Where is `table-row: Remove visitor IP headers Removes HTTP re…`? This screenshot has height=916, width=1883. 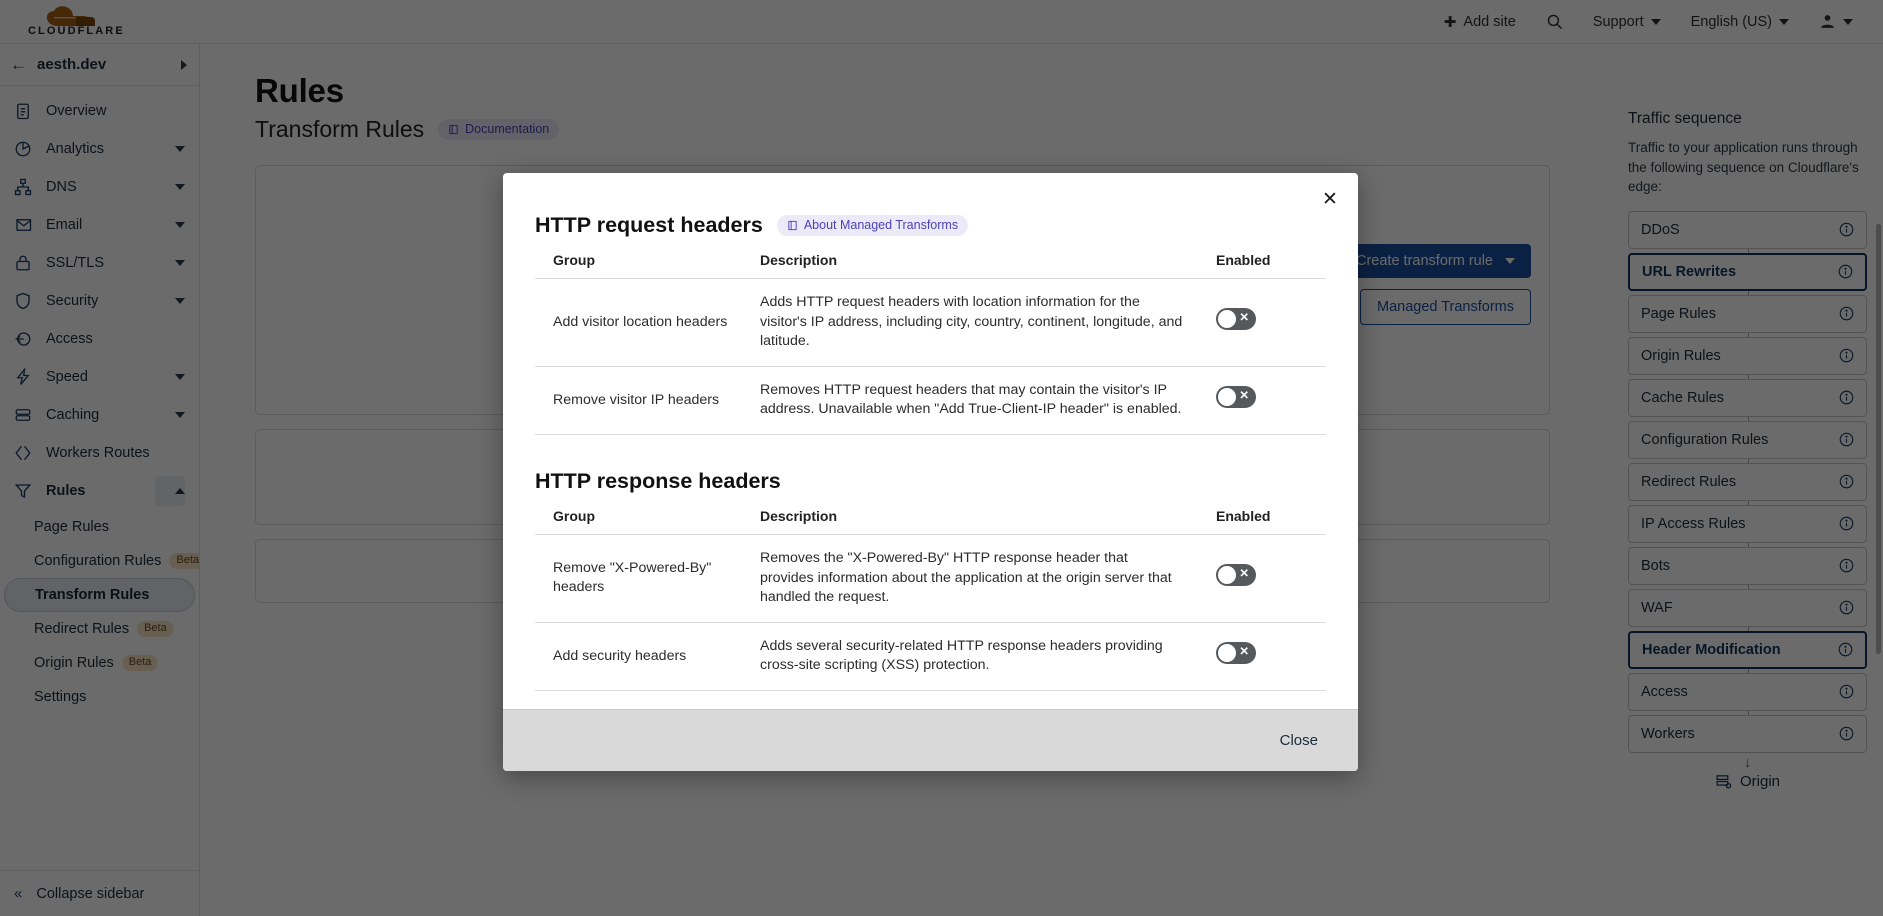
table-row: Remove visitor IP headers Removes HTTP re… is located at coordinates (930, 400).